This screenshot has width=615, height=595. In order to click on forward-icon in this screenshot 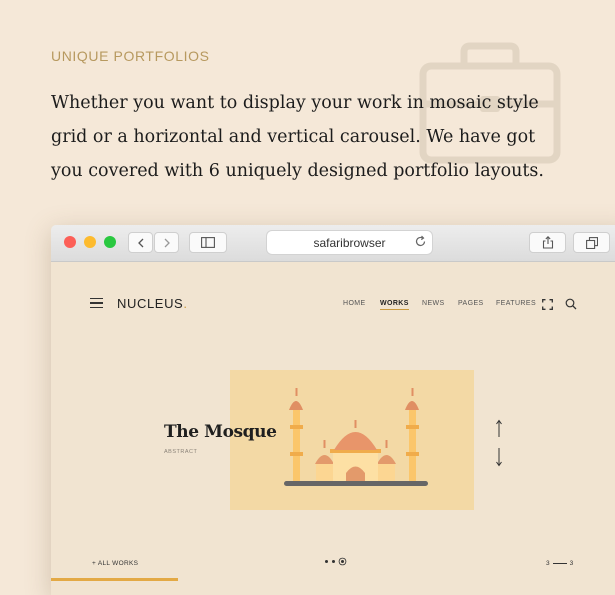, I will do `click(167, 242)`.